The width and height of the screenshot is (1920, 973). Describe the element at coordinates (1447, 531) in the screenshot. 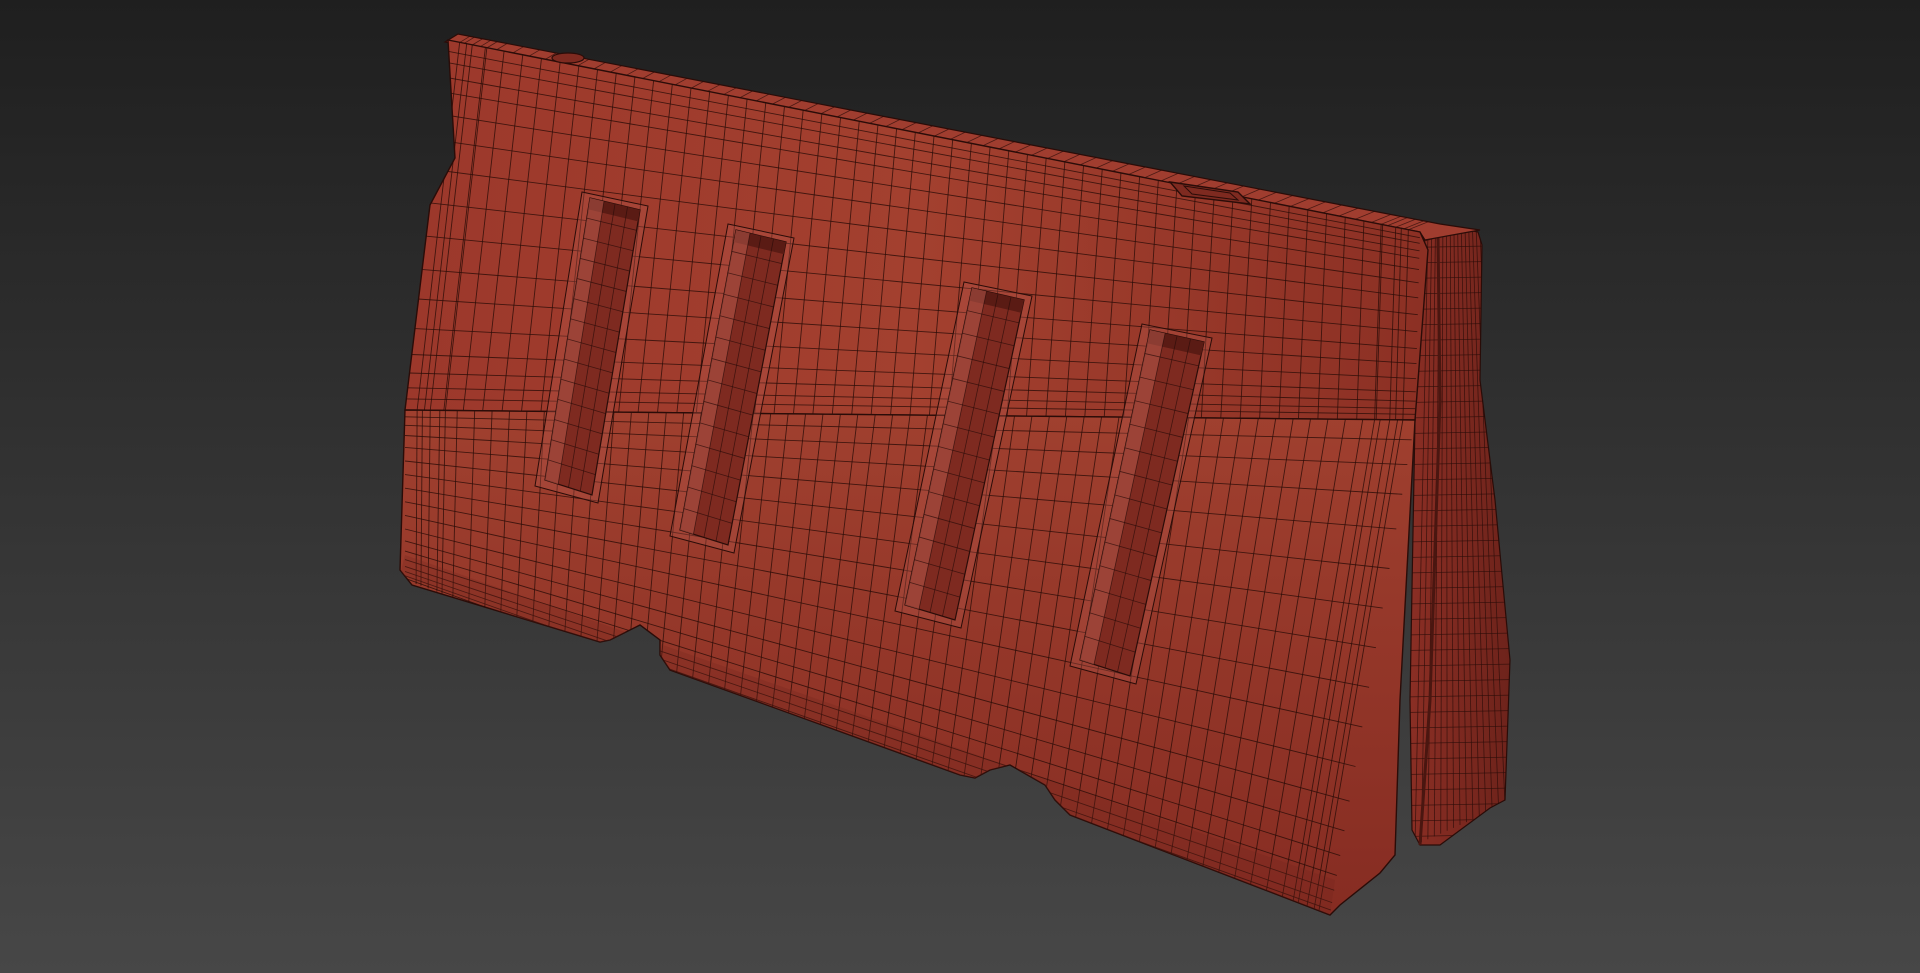

I see `wire-edge` at that location.